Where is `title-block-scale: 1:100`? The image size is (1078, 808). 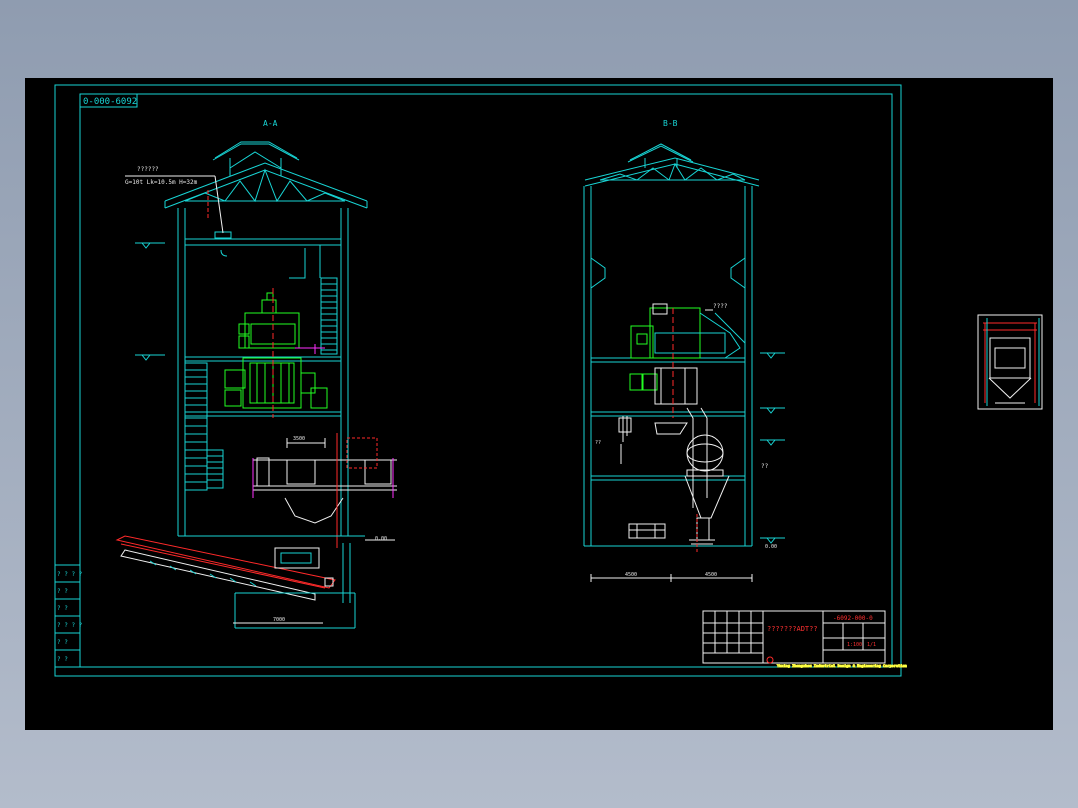 title-block-scale: 1:100 is located at coordinates (854, 645).